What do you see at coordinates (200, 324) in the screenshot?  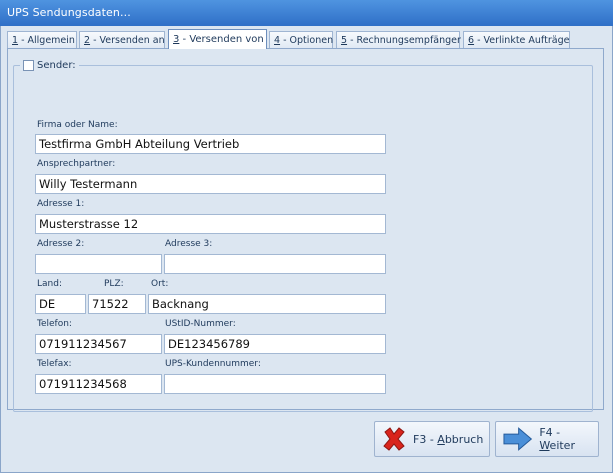 I see `vat-label: UStID-Nummer:` at bounding box center [200, 324].